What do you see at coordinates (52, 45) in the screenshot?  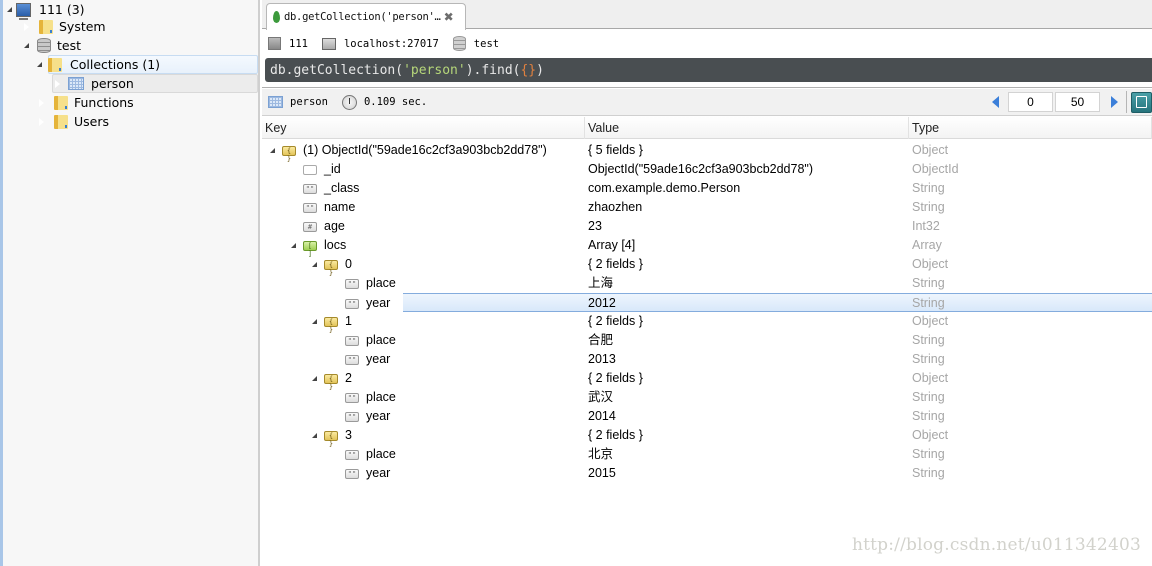 I see `tree-node-database-test: test` at bounding box center [52, 45].